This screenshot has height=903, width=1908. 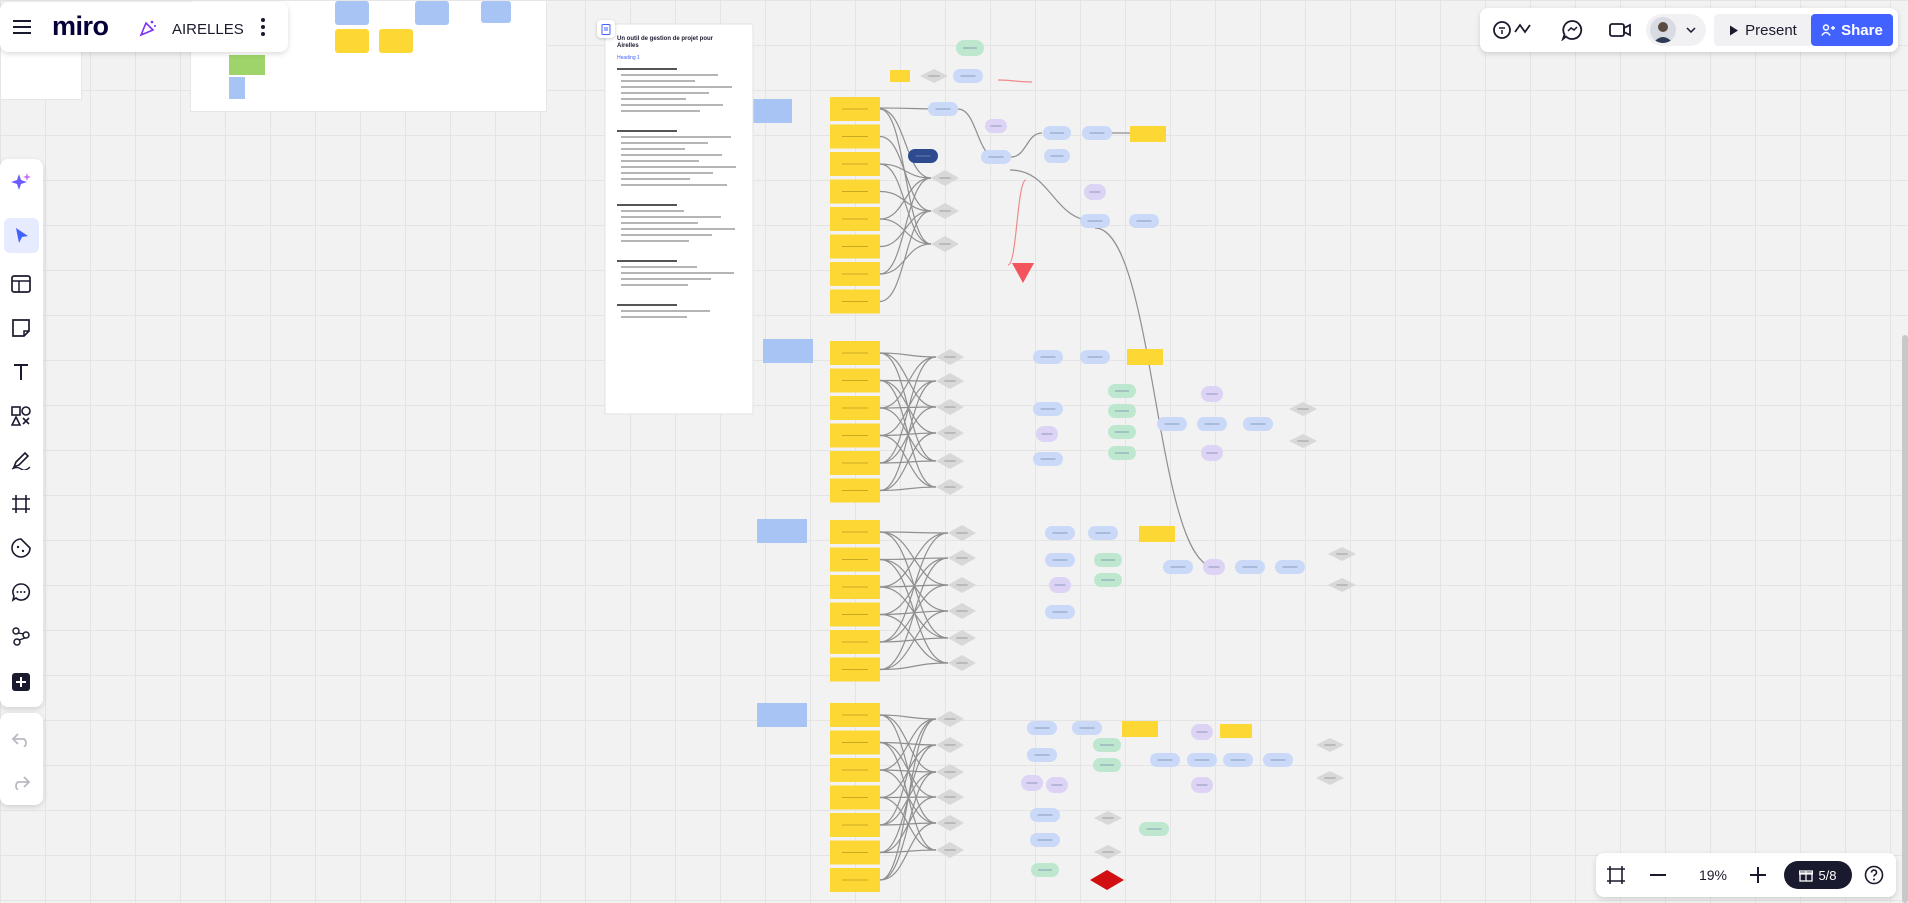 What do you see at coordinates (782, 715) in the screenshot?
I see `section-4-label-box` at bounding box center [782, 715].